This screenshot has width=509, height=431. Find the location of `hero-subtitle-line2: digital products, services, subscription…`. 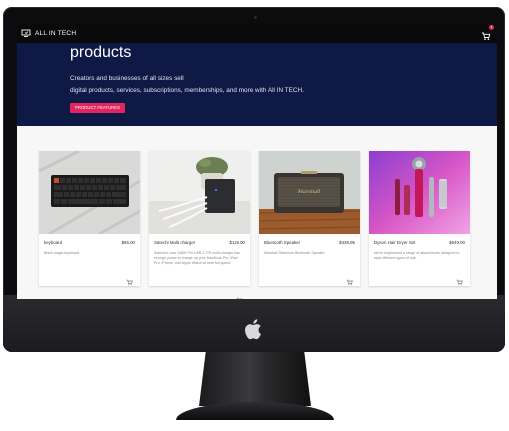

hero-subtitle-line2: digital products, services, subscription… is located at coordinates (187, 90).